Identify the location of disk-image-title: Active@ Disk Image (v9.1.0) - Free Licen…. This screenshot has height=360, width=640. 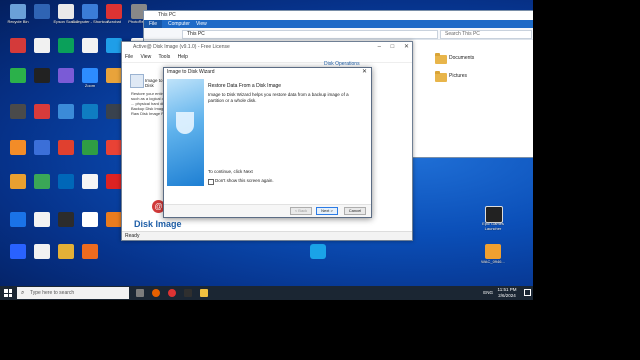
(181, 47).